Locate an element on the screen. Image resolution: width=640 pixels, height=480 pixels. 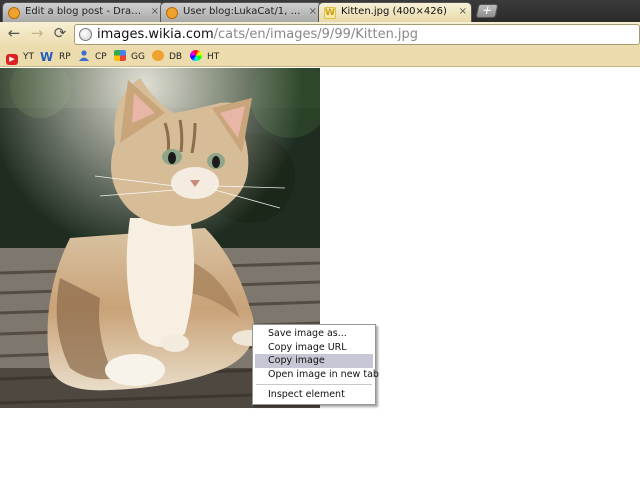
bookmark-gg: GG is located at coordinates (129, 57).